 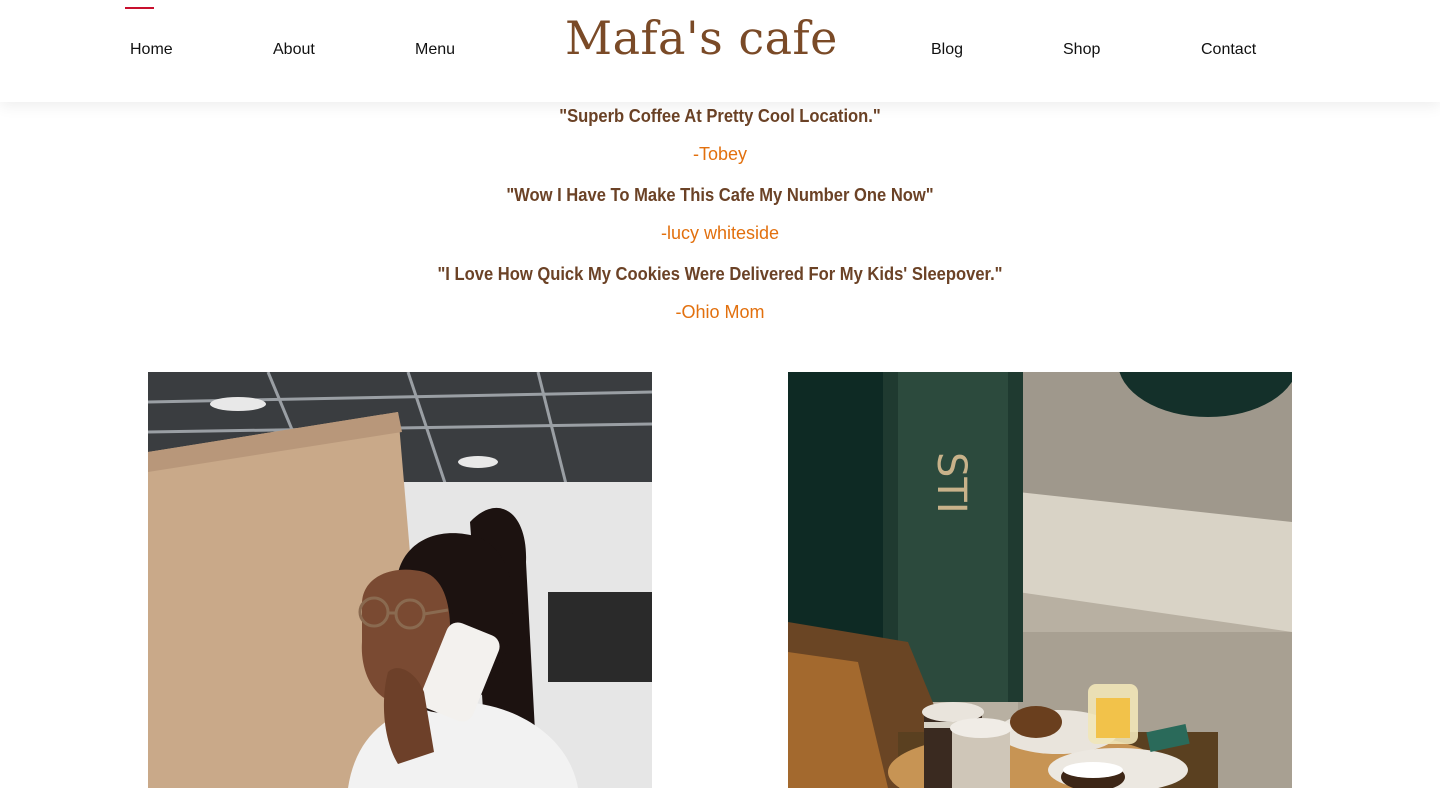 I want to click on testimonial-author: -lucy whiteside, so click(x=720, y=233).